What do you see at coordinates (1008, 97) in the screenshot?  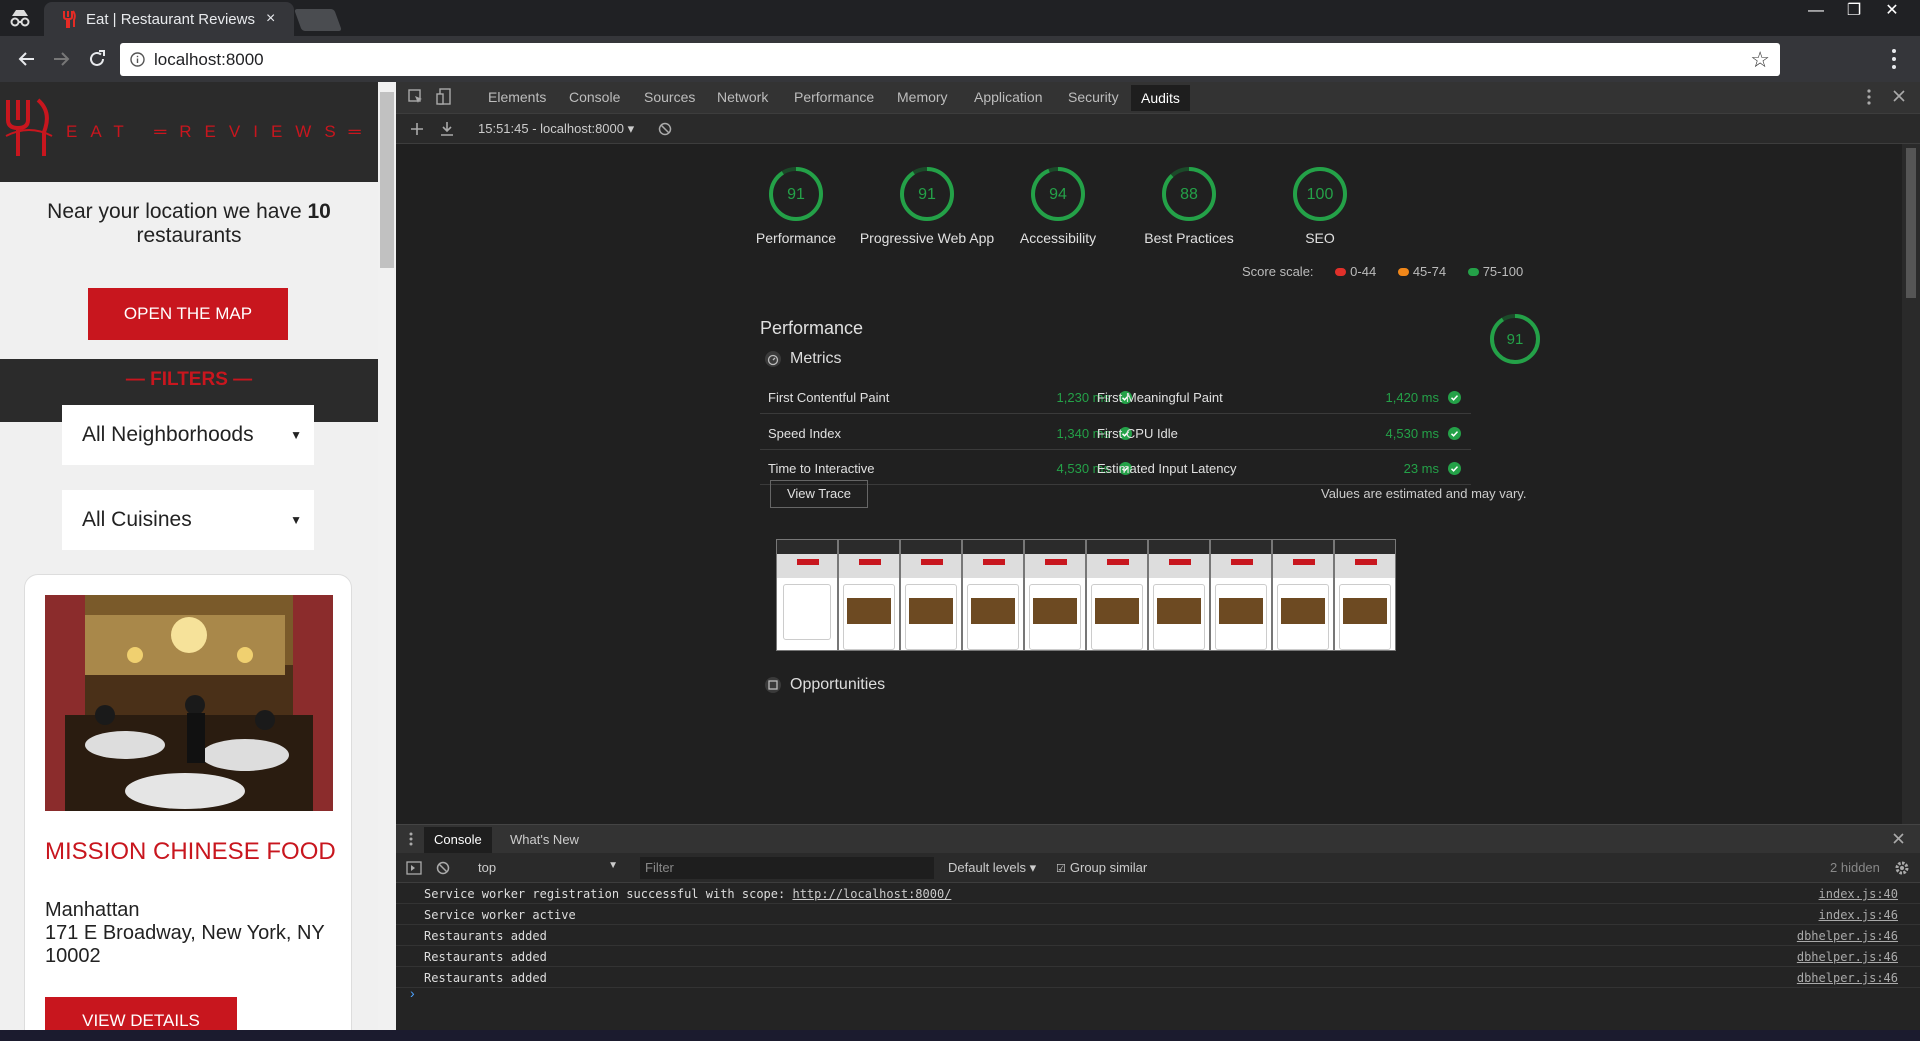 I see `tab-application: Application` at bounding box center [1008, 97].